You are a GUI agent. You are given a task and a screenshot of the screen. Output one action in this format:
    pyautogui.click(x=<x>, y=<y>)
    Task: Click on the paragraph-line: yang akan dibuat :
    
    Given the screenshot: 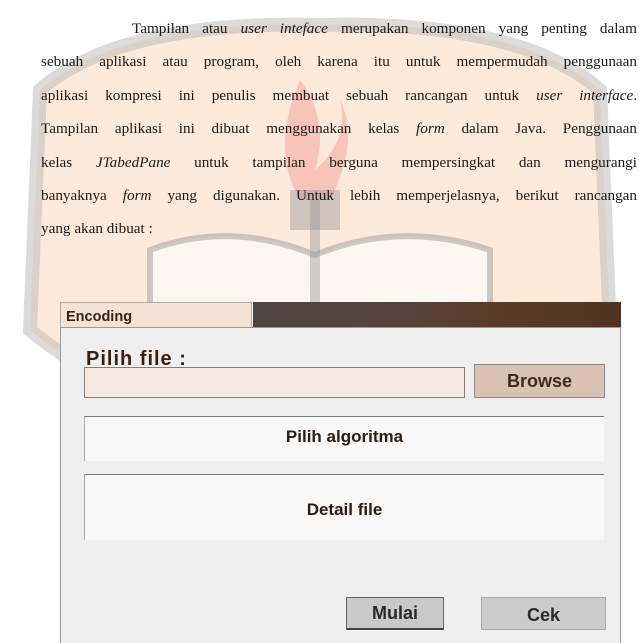 What is the action you would take?
    pyautogui.click(x=339, y=228)
    